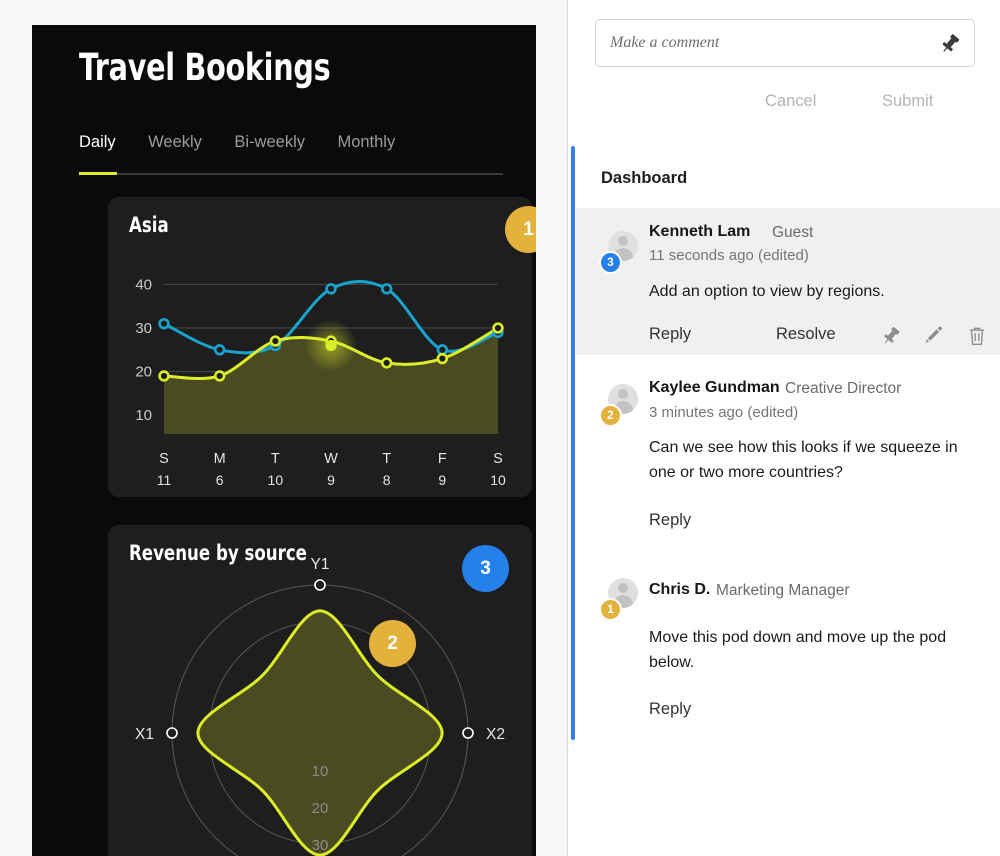  I want to click on pencil-icon, so click(934, 336).